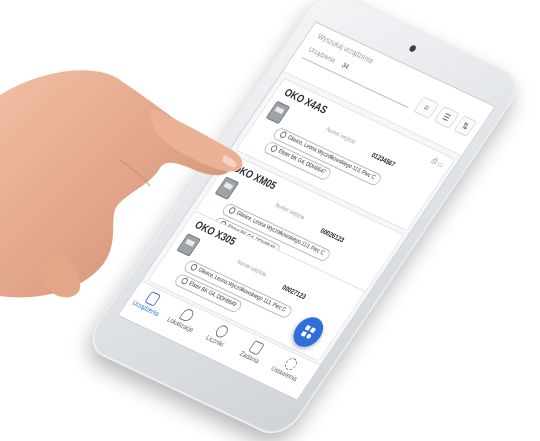  Describe the element at coordinates (293, 293) in the screenshot. I see `entry-number-value: 00027123` at that location.